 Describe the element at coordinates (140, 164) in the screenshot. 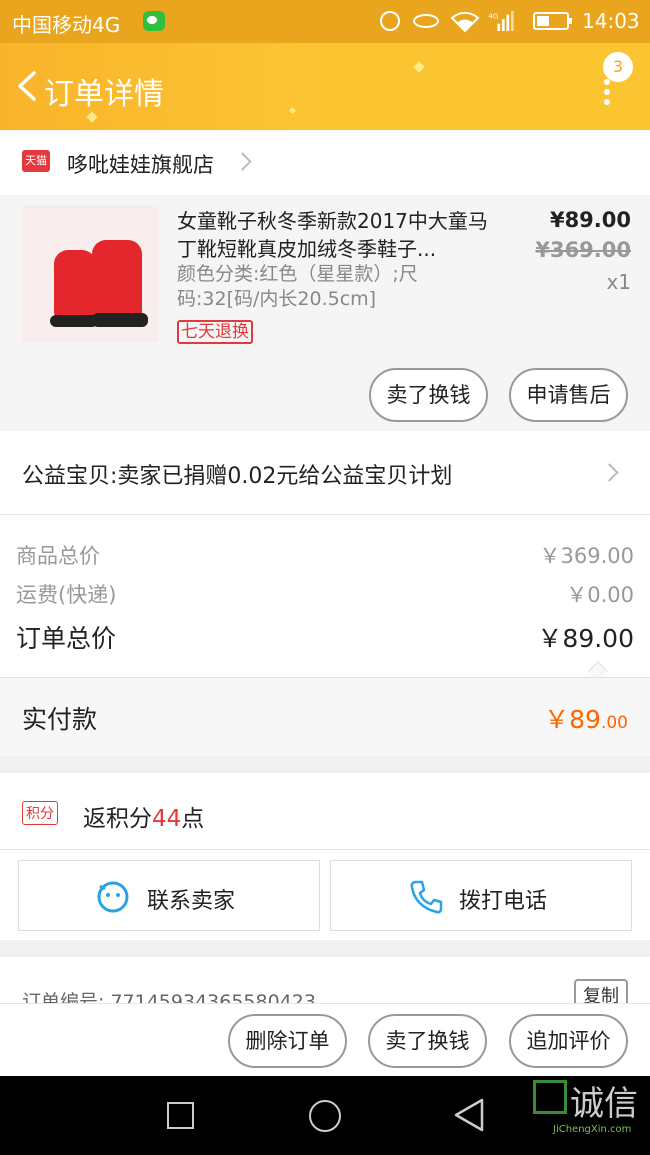

I see `shop-name: 哆吡娃娃旗舰店` at that location.